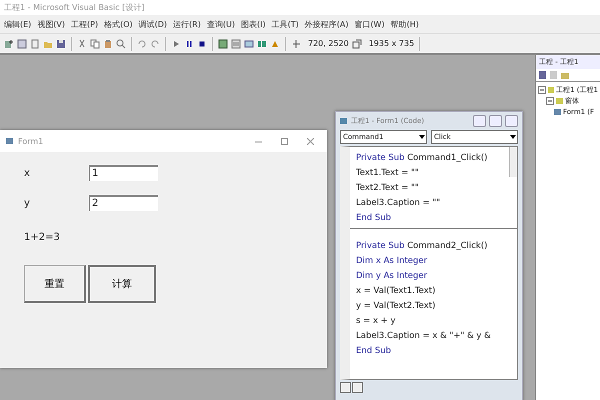  What do you see at coordinates (236, 43) in the screenshot?
I see `properties-icon` at bounding box center [236, 43].